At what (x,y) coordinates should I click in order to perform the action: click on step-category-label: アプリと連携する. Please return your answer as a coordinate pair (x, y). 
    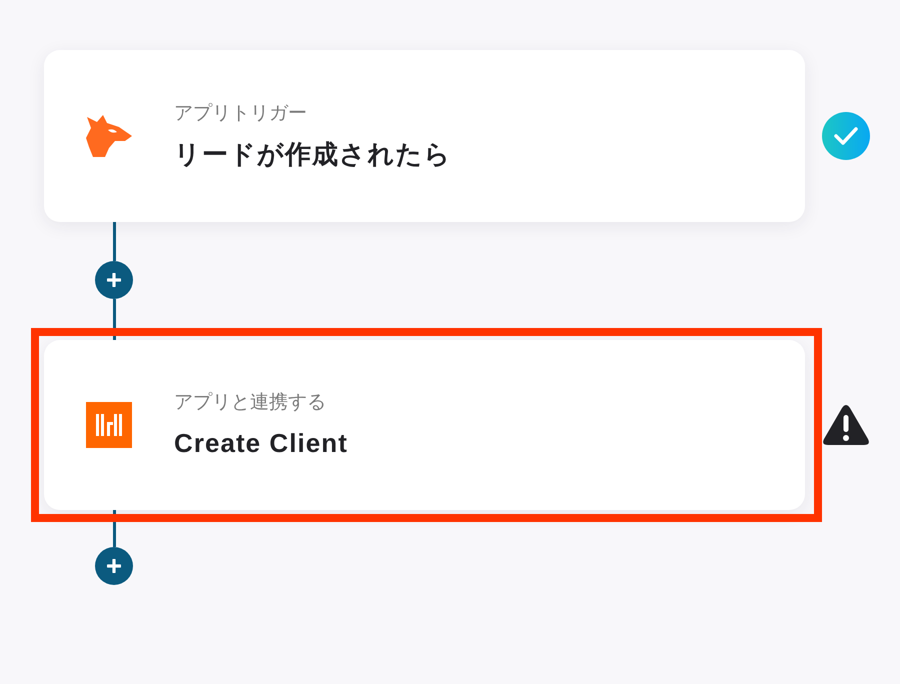
    Looking at the image, I should click on (250, 403).